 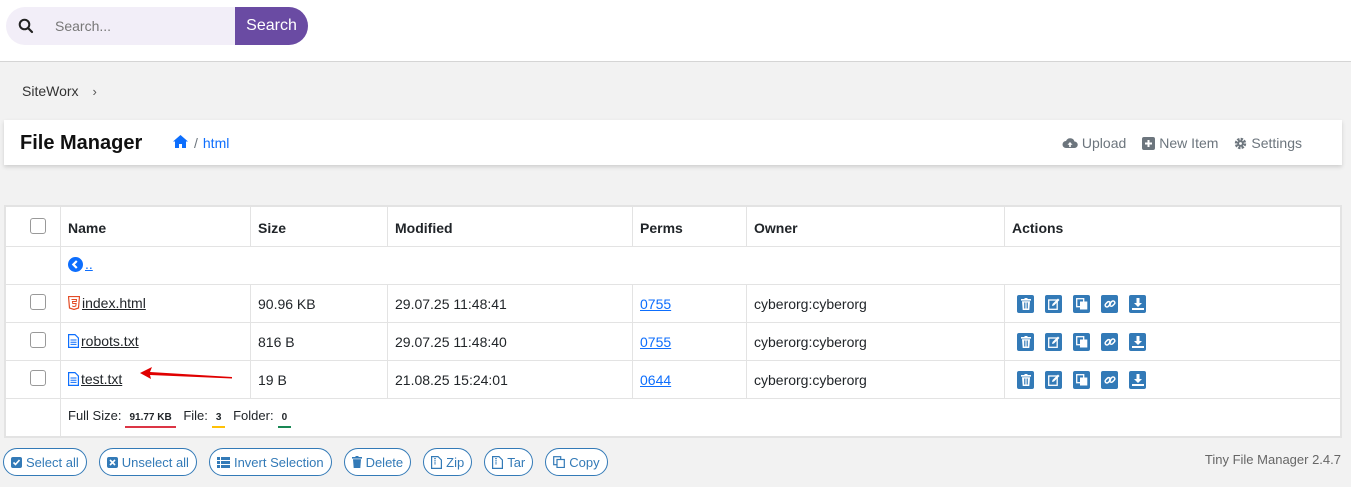 I want to click on parent-dir-link: .., so click(x=80, y=264).